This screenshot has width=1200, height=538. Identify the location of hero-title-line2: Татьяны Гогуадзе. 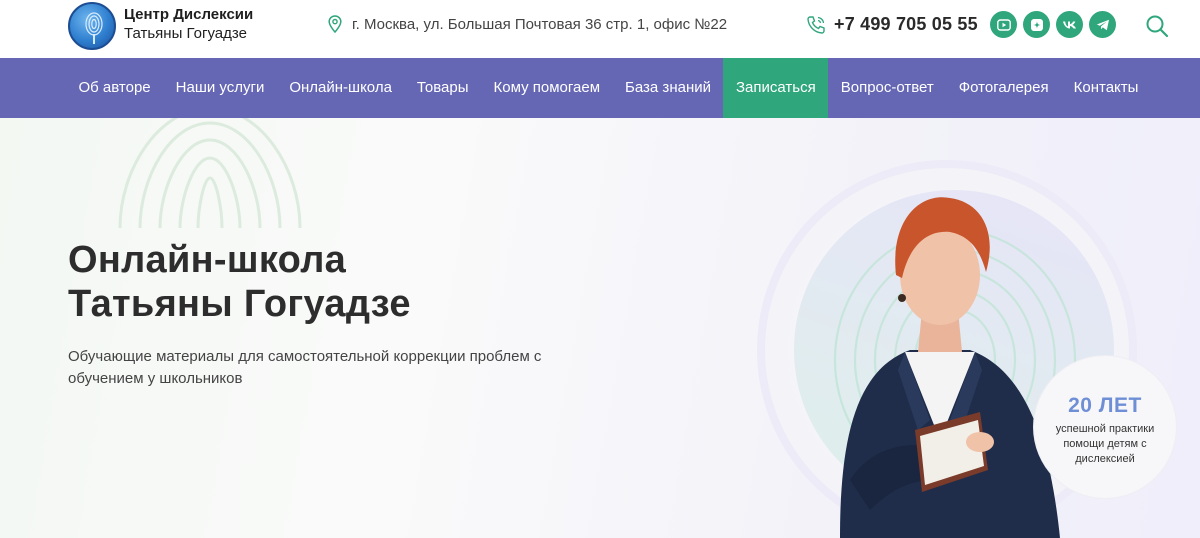
(239, 304).